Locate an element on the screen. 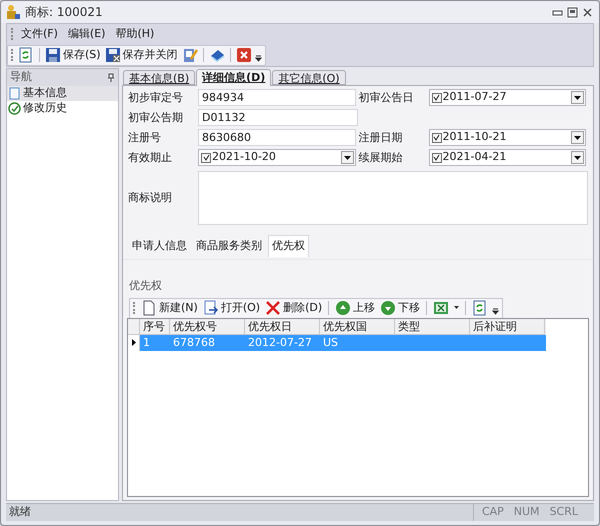 The width and height of the screenshot is (600, 526). date-picker: 2021-04-21 is located at coordinates (507, 157).